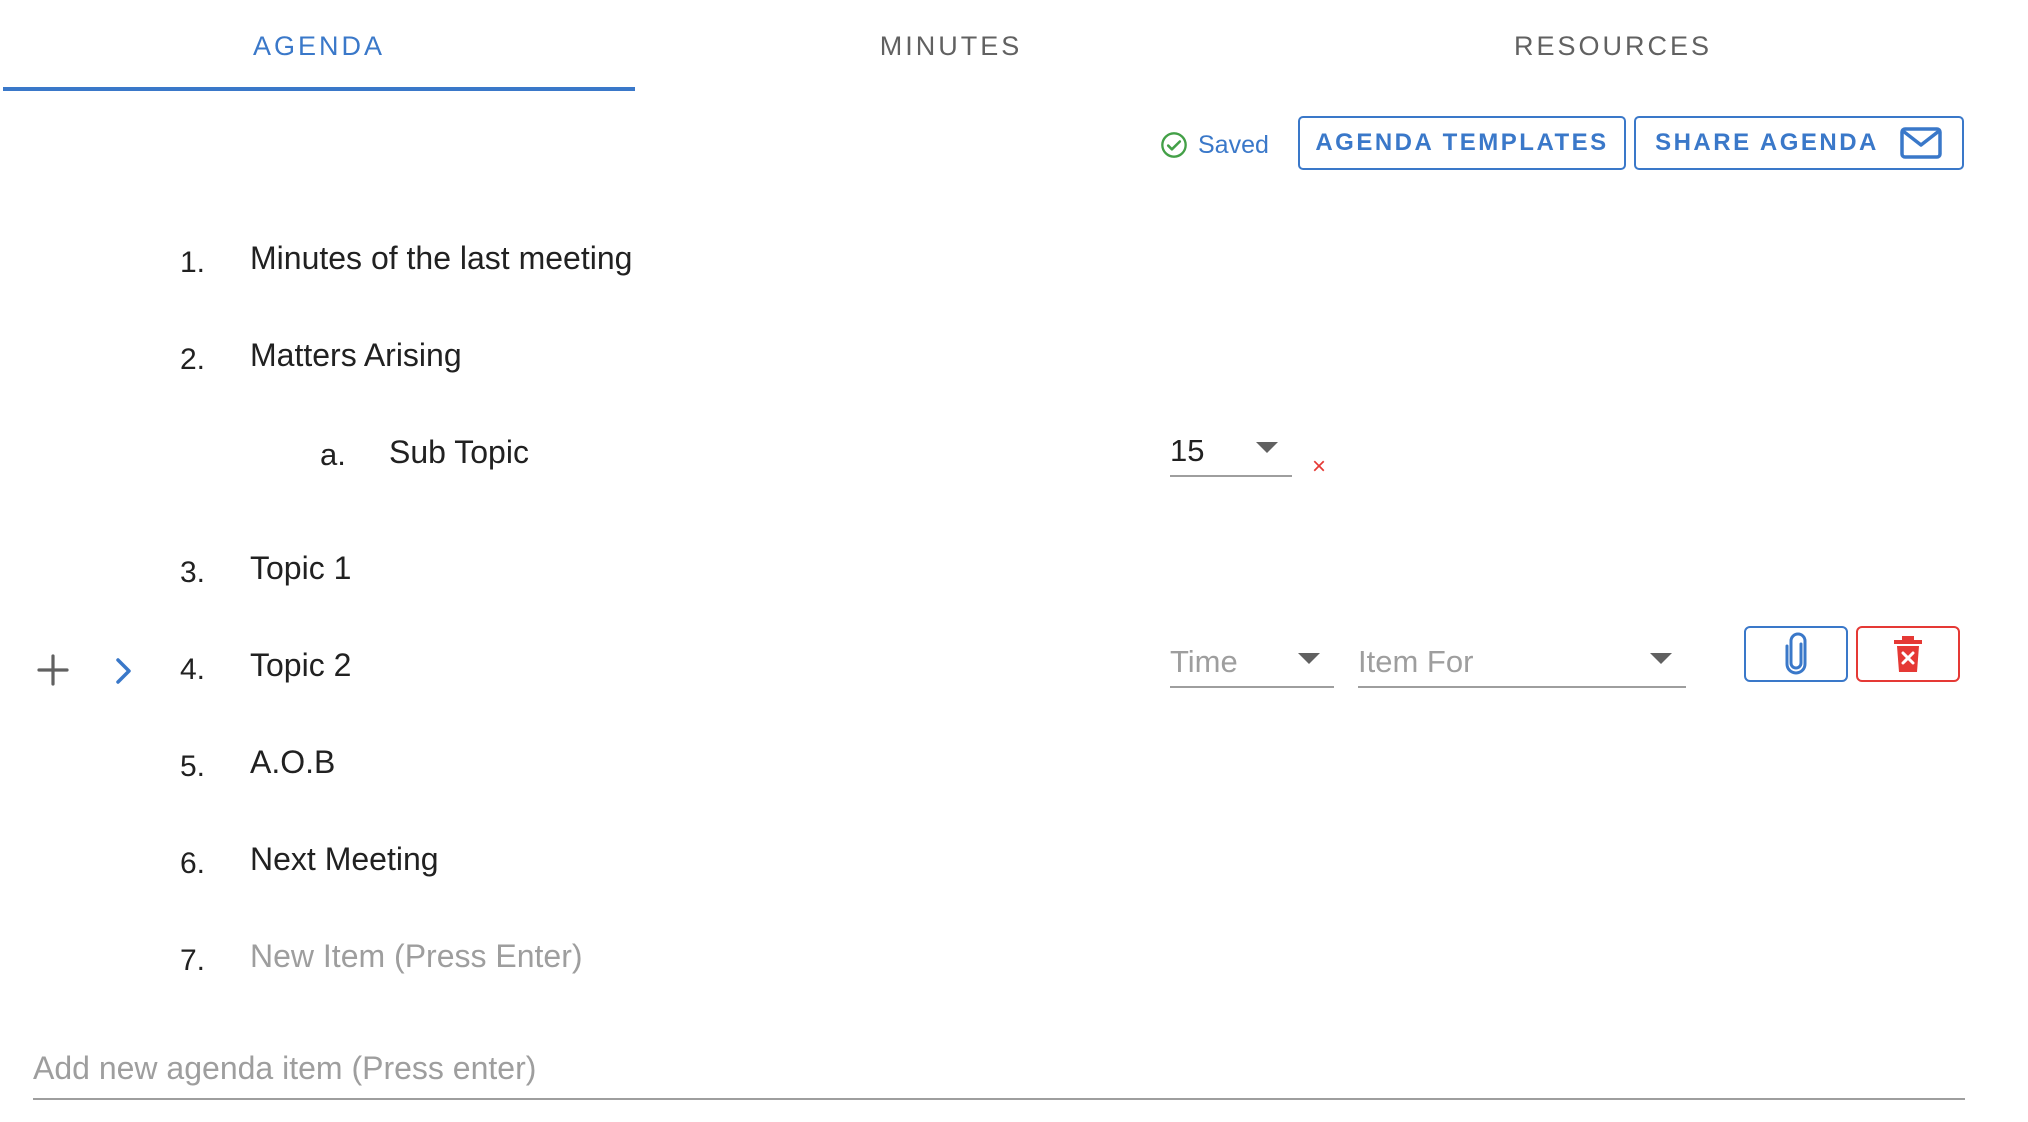 This screenshot has height=1122, width=2028. I want to click on attach-file-button, so click(1796, 654).